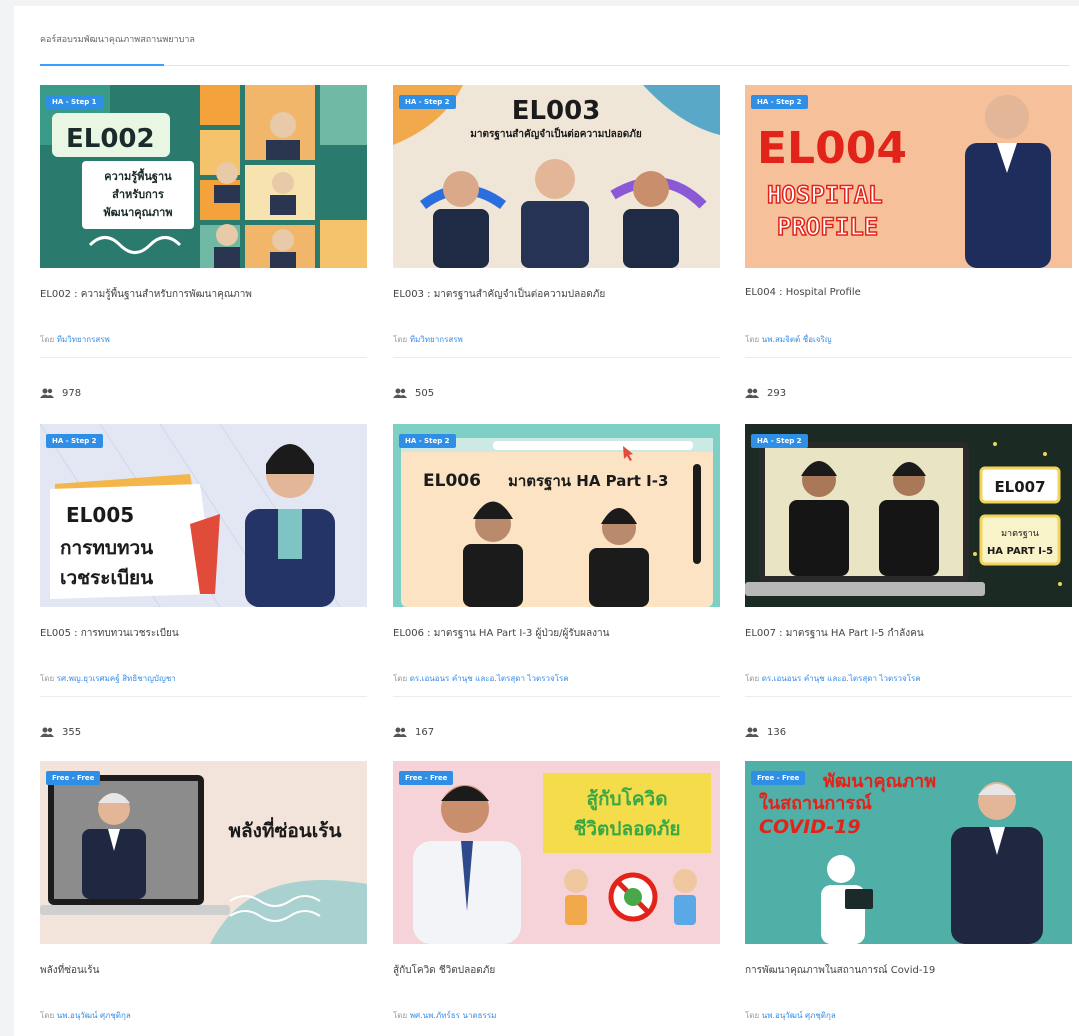 The image size is (1079, 1036). Describe the element at coordinates (556, 970) in the screenshot. I see `course-title: สู้กับโควิด ชีวิตปลอดภัย` at that location.